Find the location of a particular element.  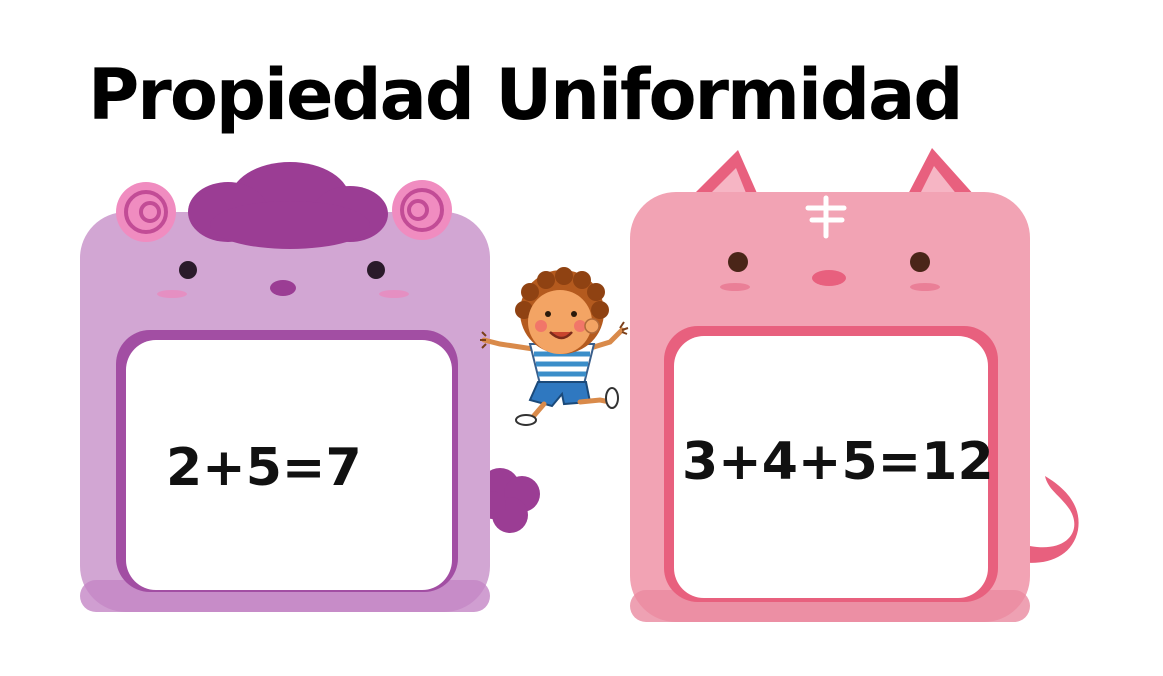

equation-right: 3+4+5=12 is located at coordinates (838, 462).